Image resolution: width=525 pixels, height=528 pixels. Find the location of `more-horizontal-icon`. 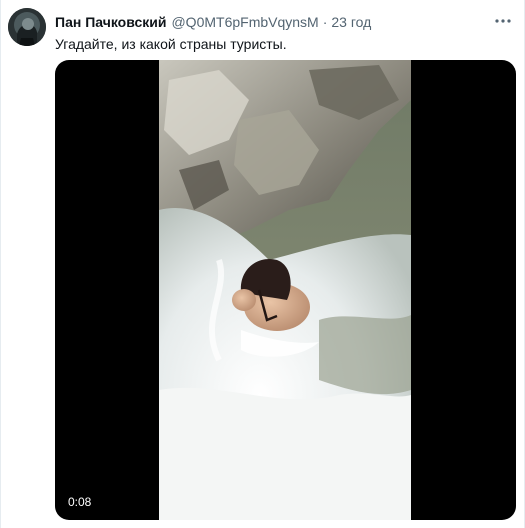

more-horizontal-icon is located at coordinates (503, 21).